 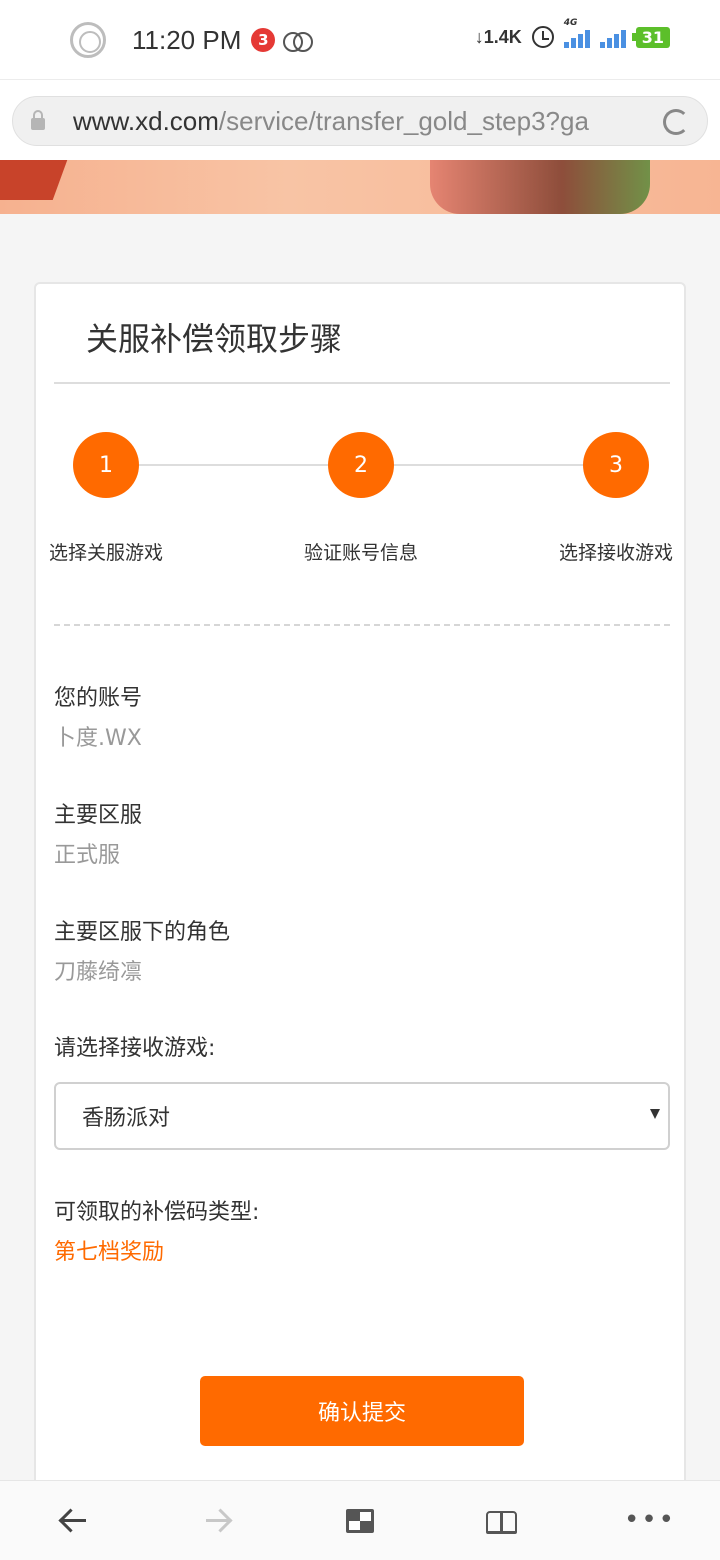 What do you see at coordinates (360, 187) in the screenshot?
I see `header-banner` at bounding box center [360, 187].